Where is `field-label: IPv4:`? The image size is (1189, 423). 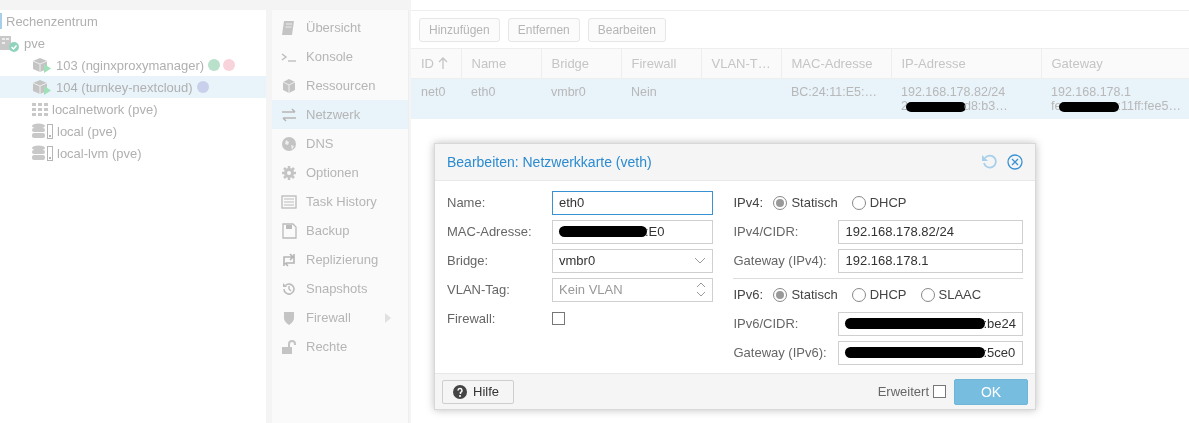
field-label: IPv4: is located at coordinates (749, 202).